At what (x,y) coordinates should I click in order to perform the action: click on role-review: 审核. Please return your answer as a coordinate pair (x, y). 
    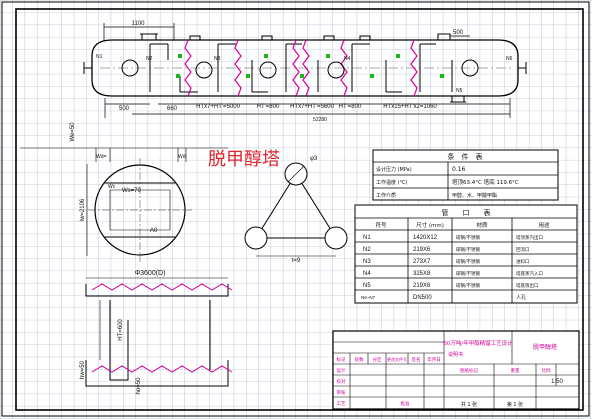
    Looking at the image, I should click on (341, 392).